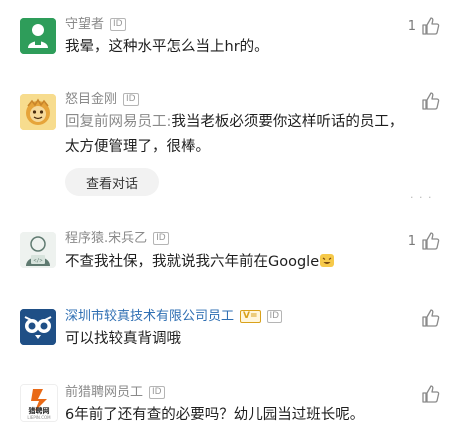 This screenshot has width=453, height=428. Describe the element at coordinates (117, 239) in the screenshot. I see `username: 程序猿.宋兵乙 ID` at that location.